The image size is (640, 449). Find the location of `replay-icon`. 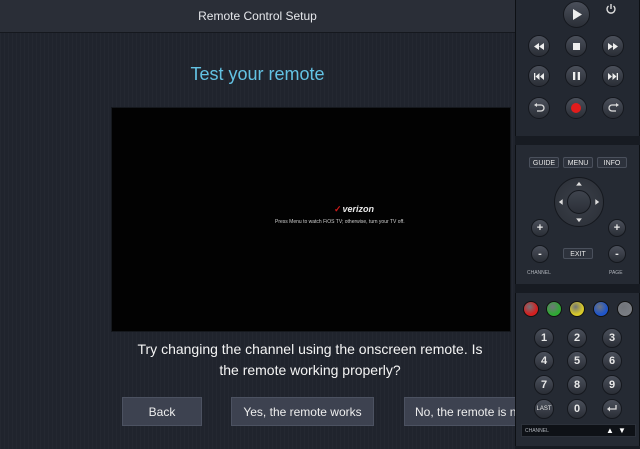

replay-icon is located at coordinates (613, 107).